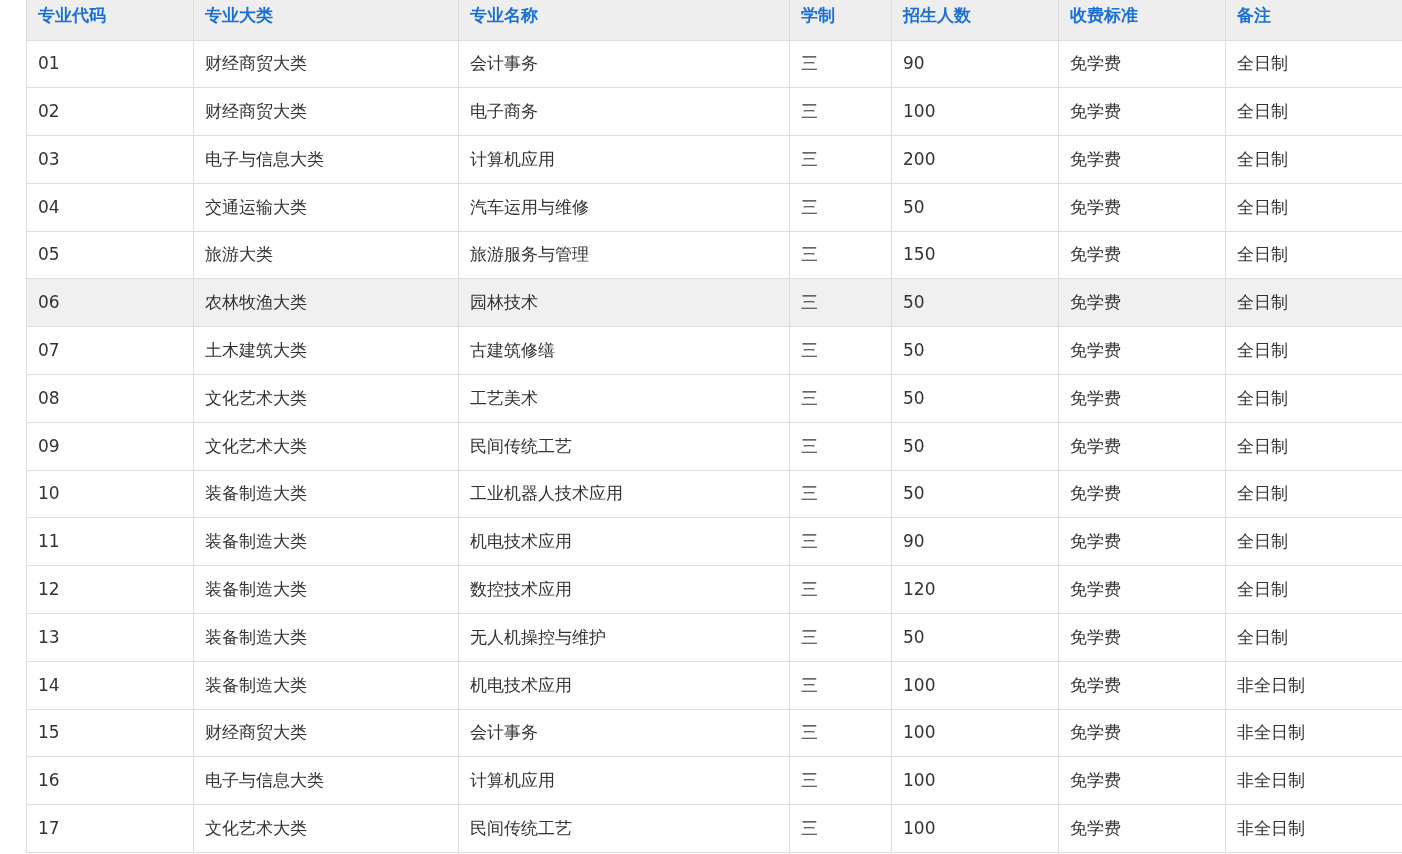 The width and height of the screenshot is (1402, 854). I want to click on table-cell: 汽车运用与维修, so click(624, 207).